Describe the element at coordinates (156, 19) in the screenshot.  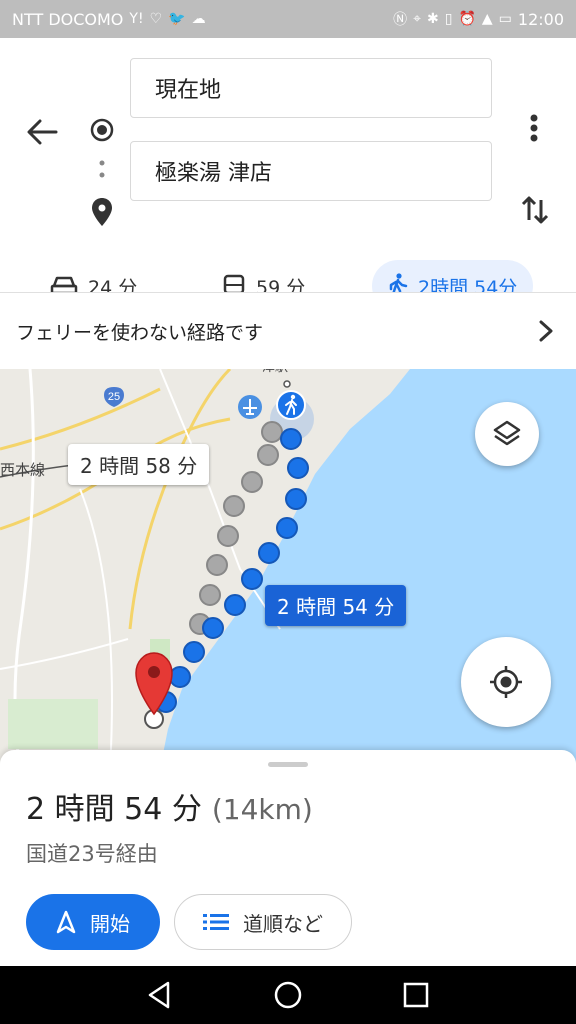
I see `heartbeat-icon: ♡` at that location.